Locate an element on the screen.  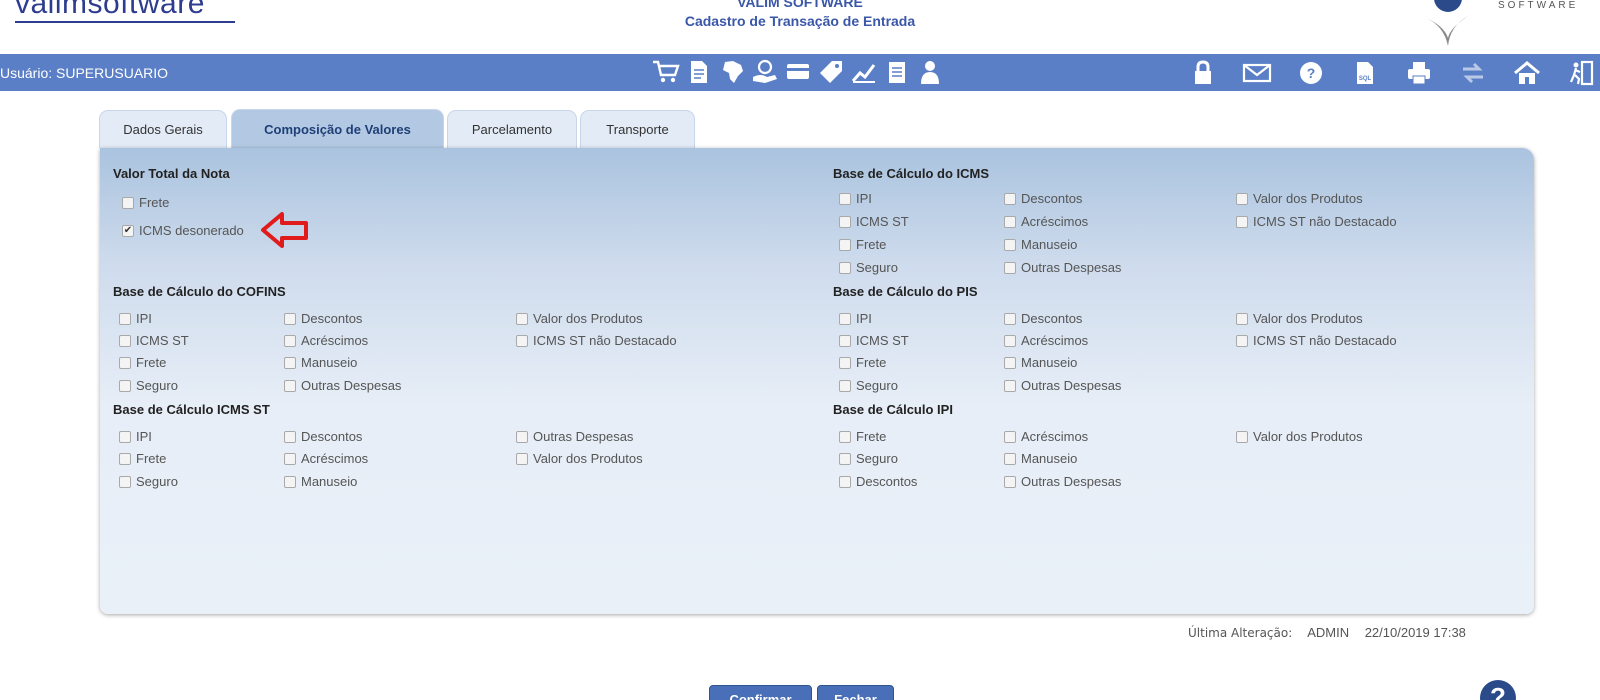
swap-icon is located at coordinates (1473, 73).